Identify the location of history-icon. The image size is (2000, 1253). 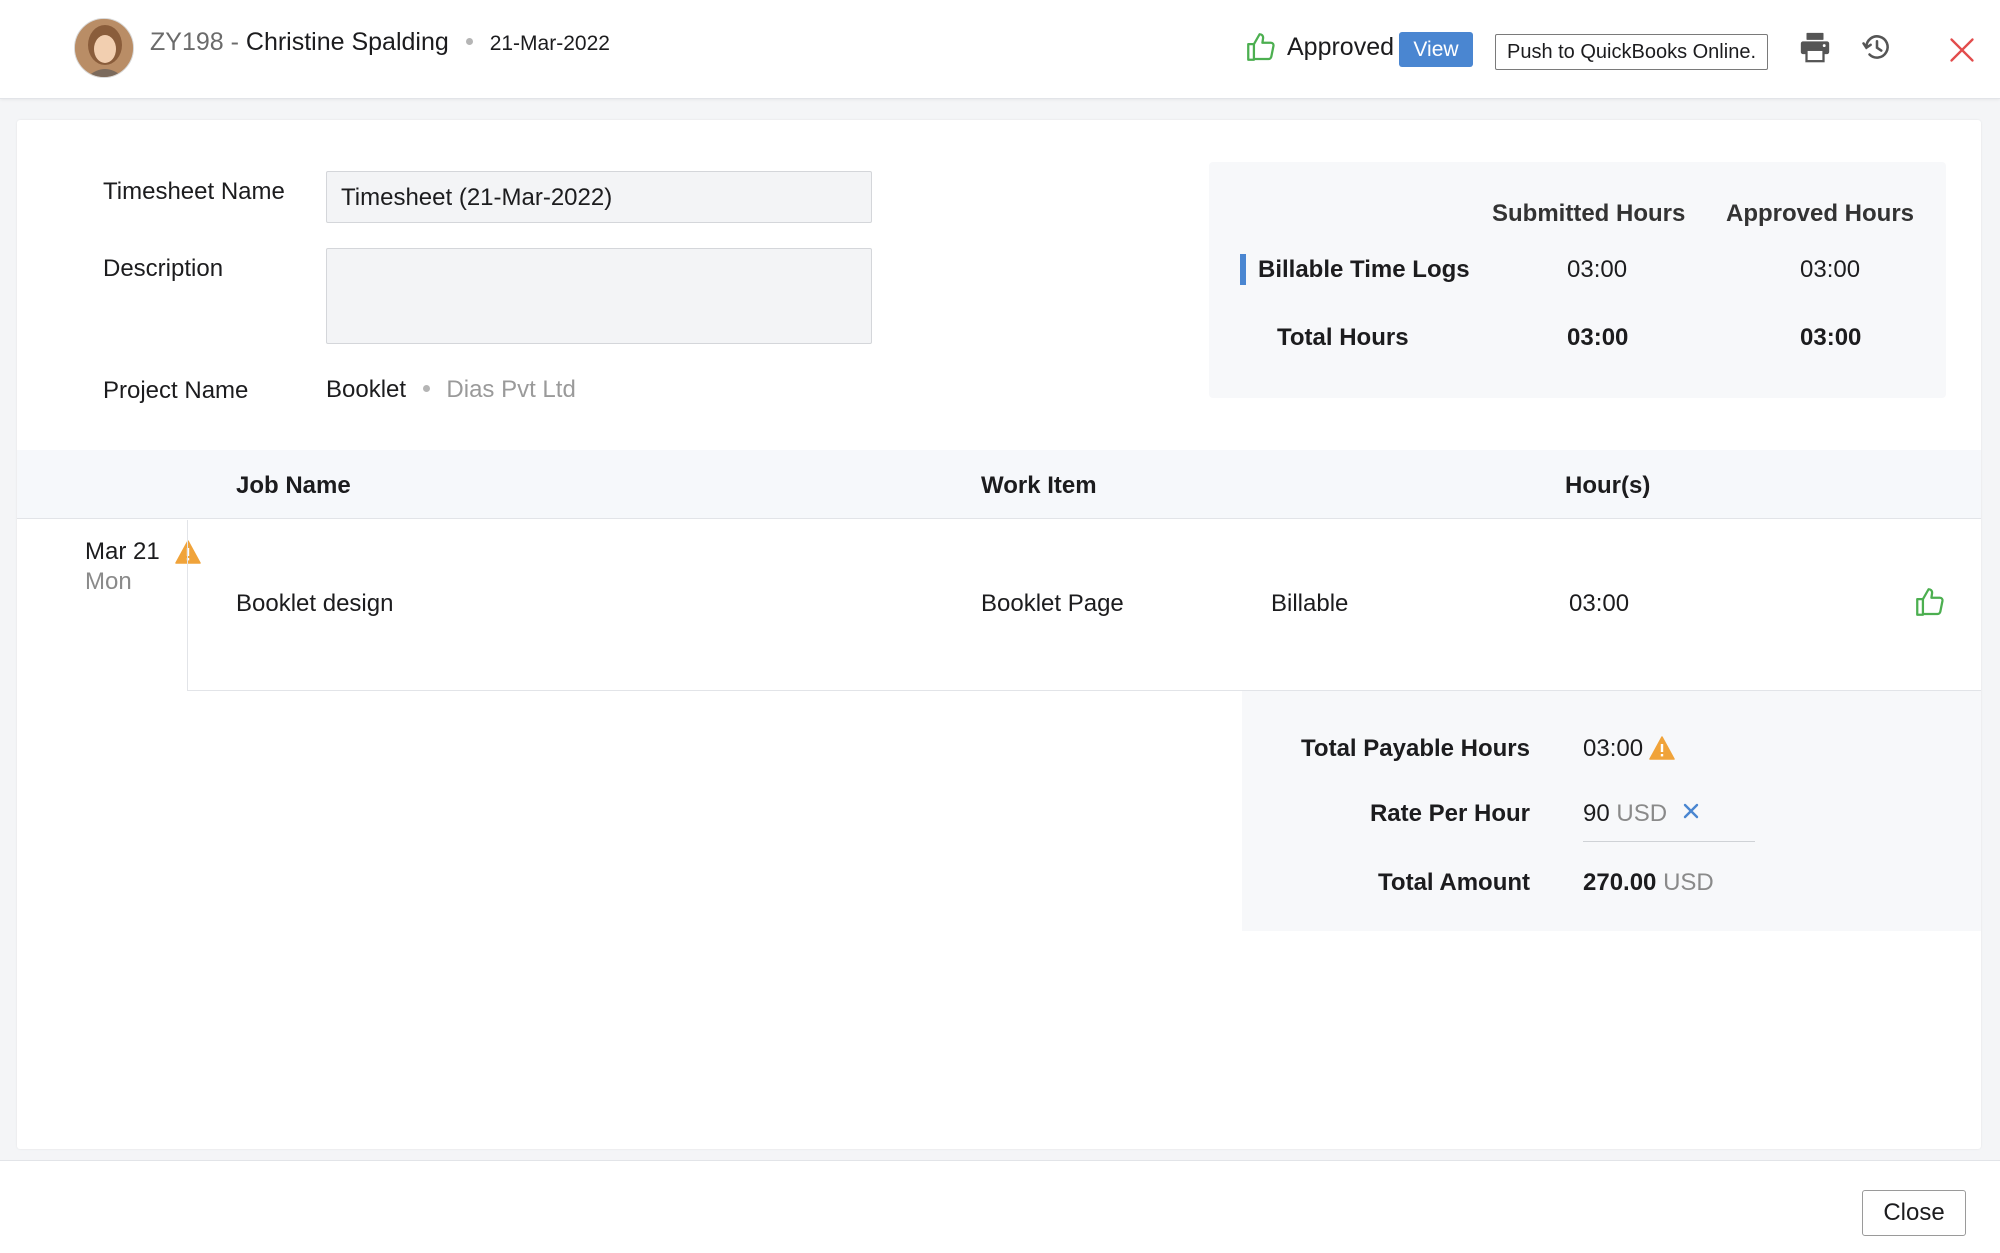
(1877, 47).